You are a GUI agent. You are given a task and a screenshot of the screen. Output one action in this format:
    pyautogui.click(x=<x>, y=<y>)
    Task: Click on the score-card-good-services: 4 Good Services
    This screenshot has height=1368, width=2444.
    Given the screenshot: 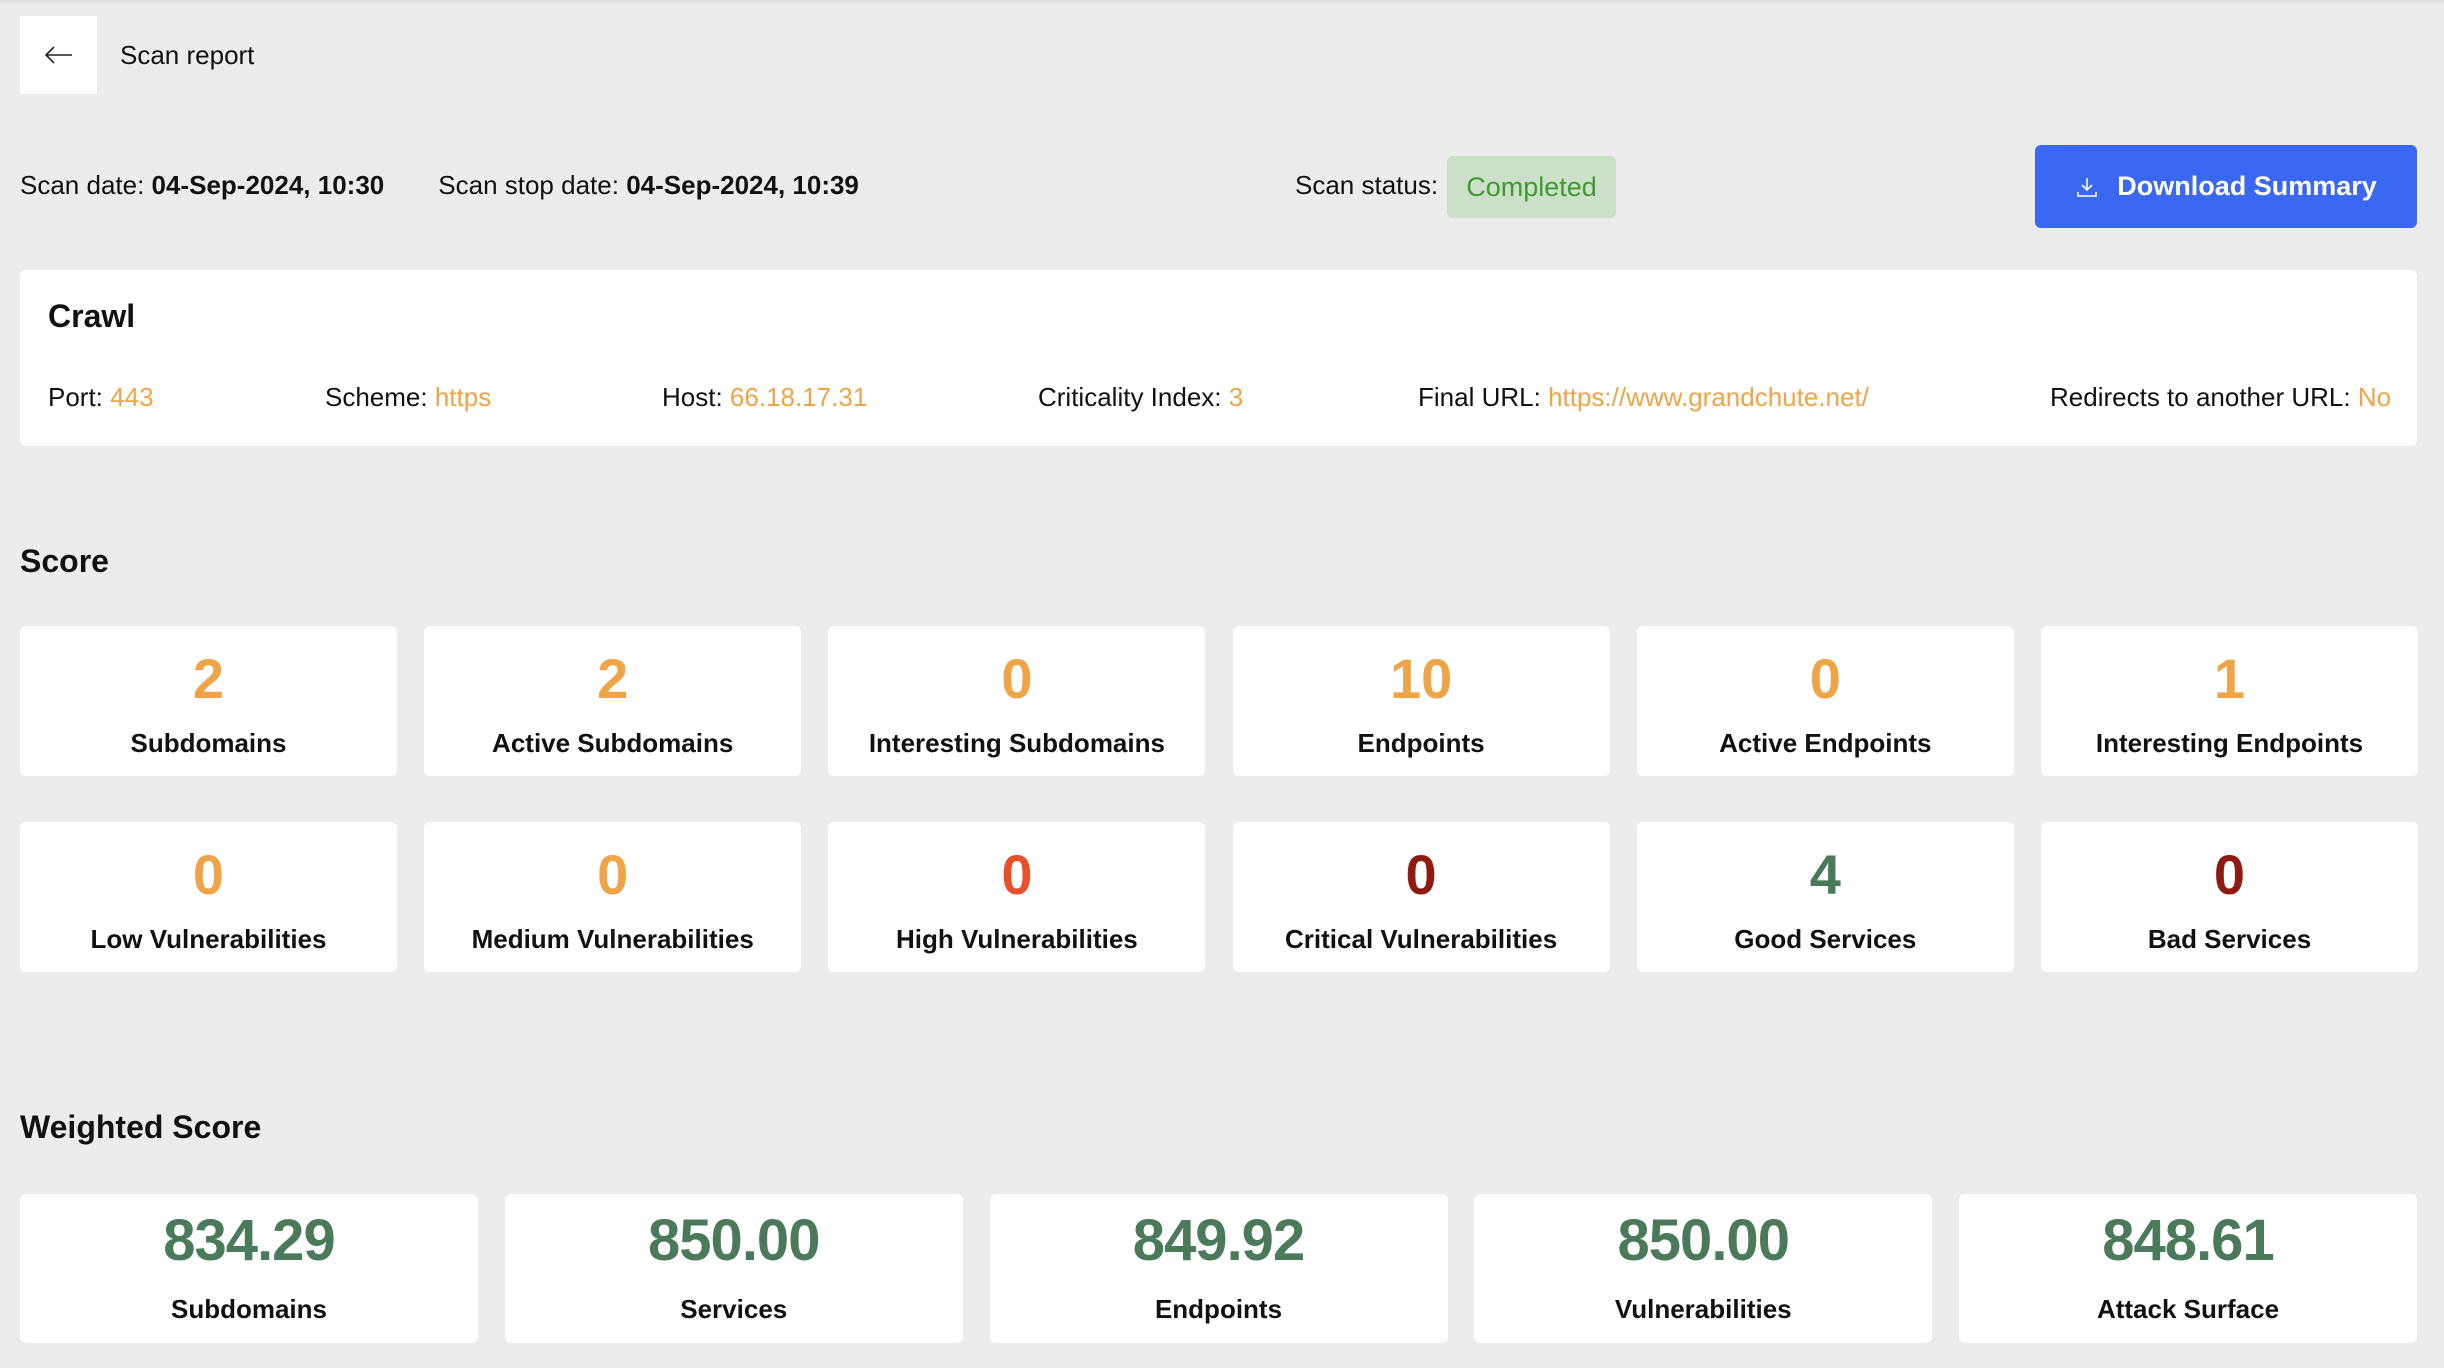 What is the action you would take?
    pyautogui.click(x=1825, y=897)
    